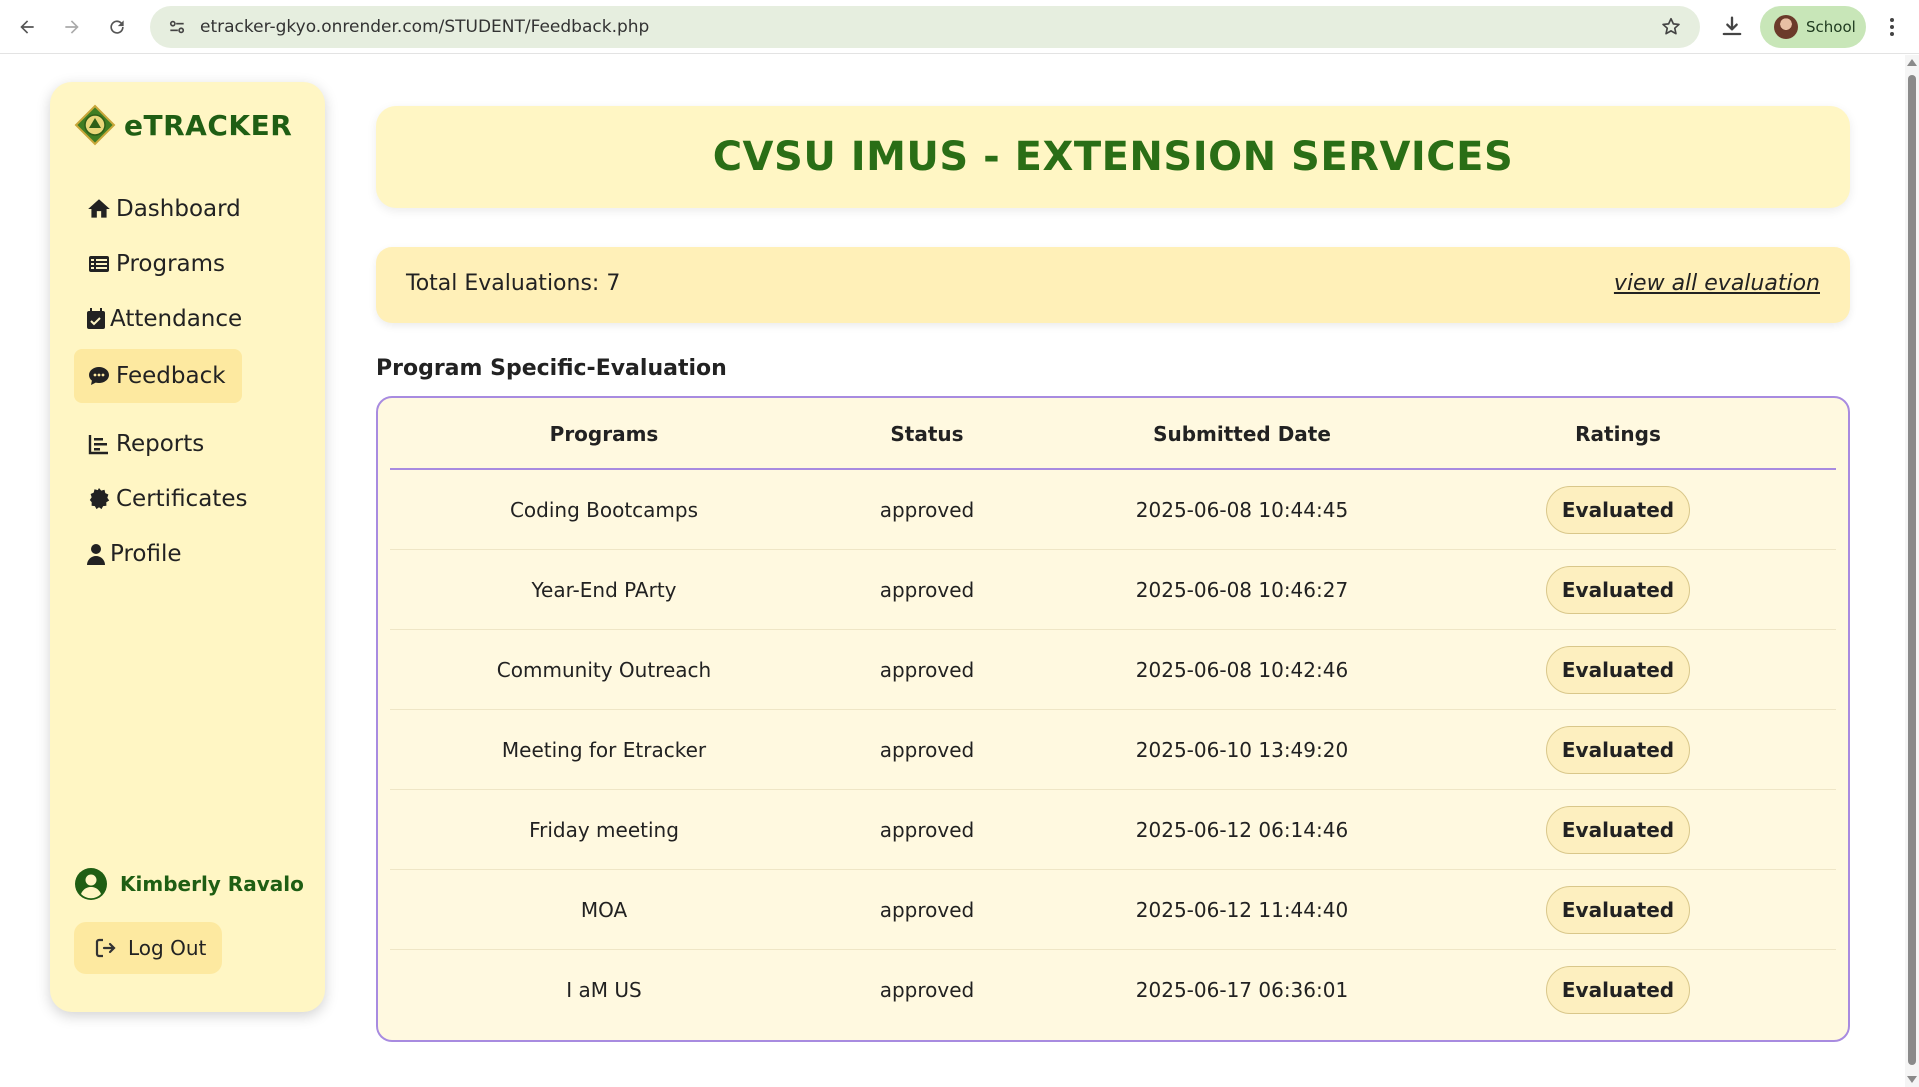  What do you see at coordinates (604, 910) in the screenshot?
I see `program-cell: MOA` at bounding box center [604, 910].